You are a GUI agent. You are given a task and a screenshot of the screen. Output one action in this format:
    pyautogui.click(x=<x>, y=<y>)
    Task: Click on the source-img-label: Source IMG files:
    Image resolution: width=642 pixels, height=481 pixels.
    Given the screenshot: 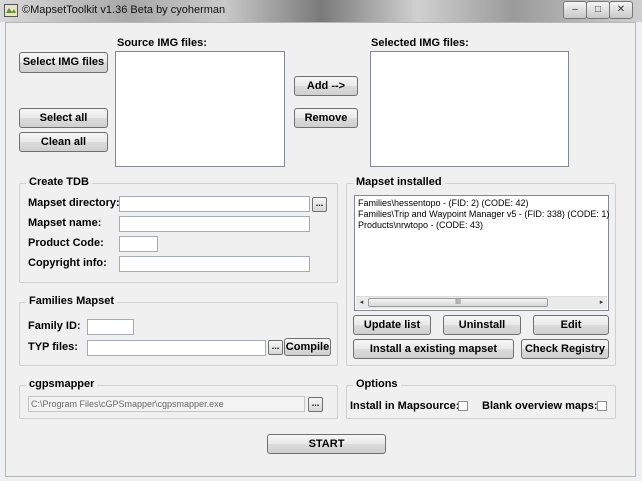 What is the action you would take?
    pyautogui.click(x=162, y=43)
    